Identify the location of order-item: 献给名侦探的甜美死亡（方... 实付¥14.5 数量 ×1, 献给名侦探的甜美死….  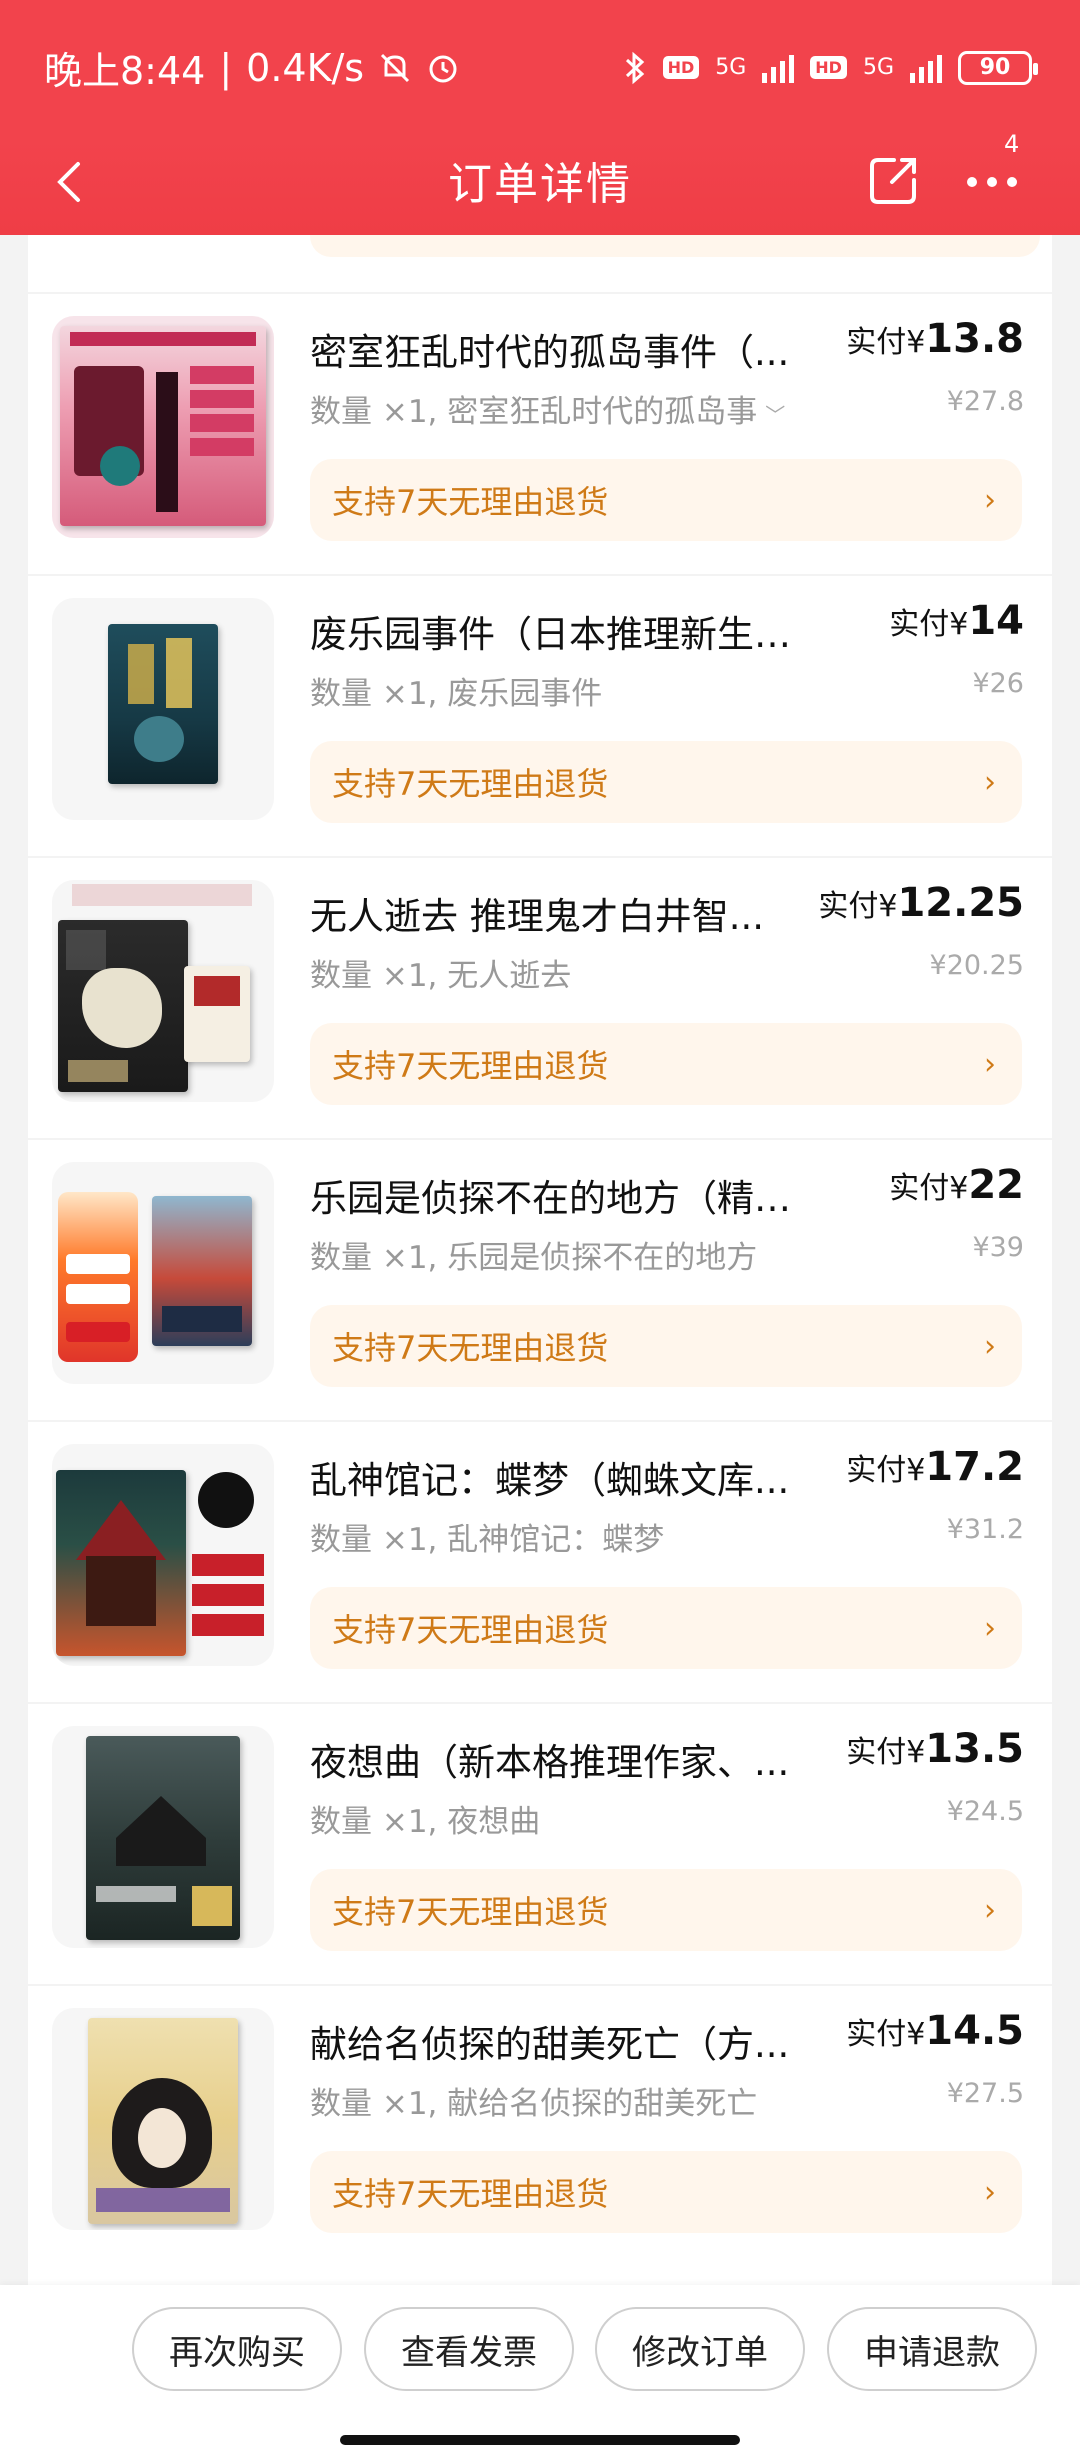
(540, 2125).